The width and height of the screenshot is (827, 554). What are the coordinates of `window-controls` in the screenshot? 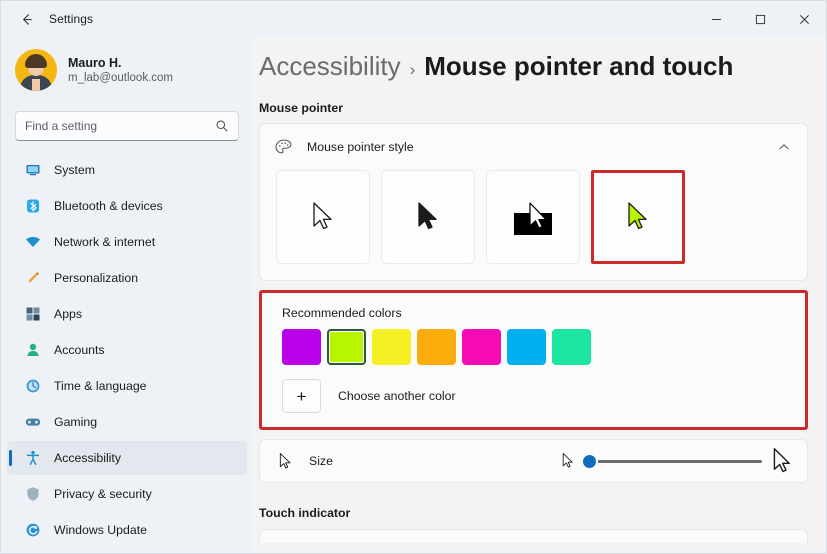 It's located at (760, 19).